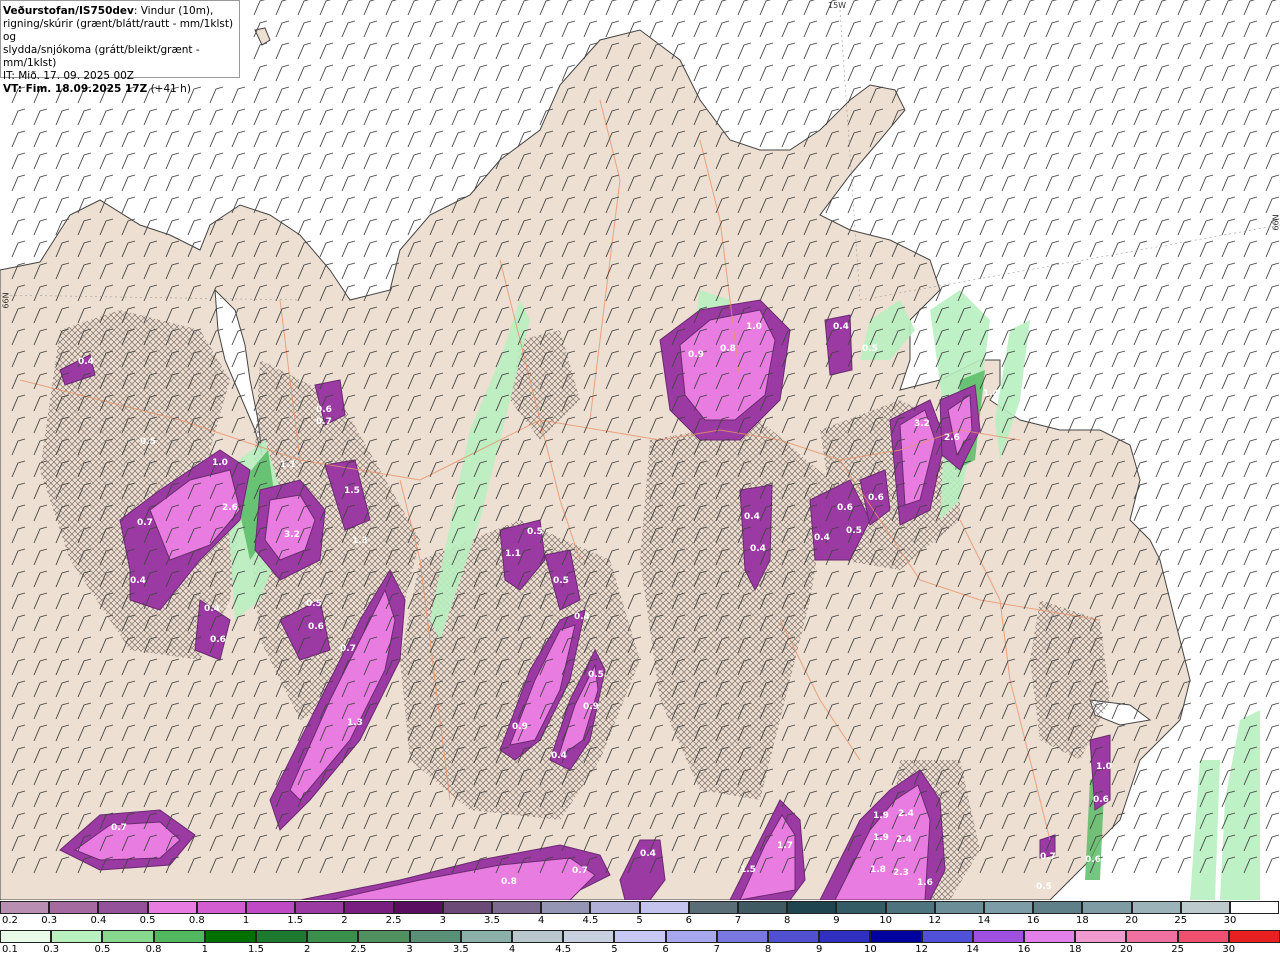 This screenshot has width=1280, height=958. Describe the element at coordinates (173, 11) in the screenshot. I see `header-subtitle-1: : Vindur (10m),` at that location.